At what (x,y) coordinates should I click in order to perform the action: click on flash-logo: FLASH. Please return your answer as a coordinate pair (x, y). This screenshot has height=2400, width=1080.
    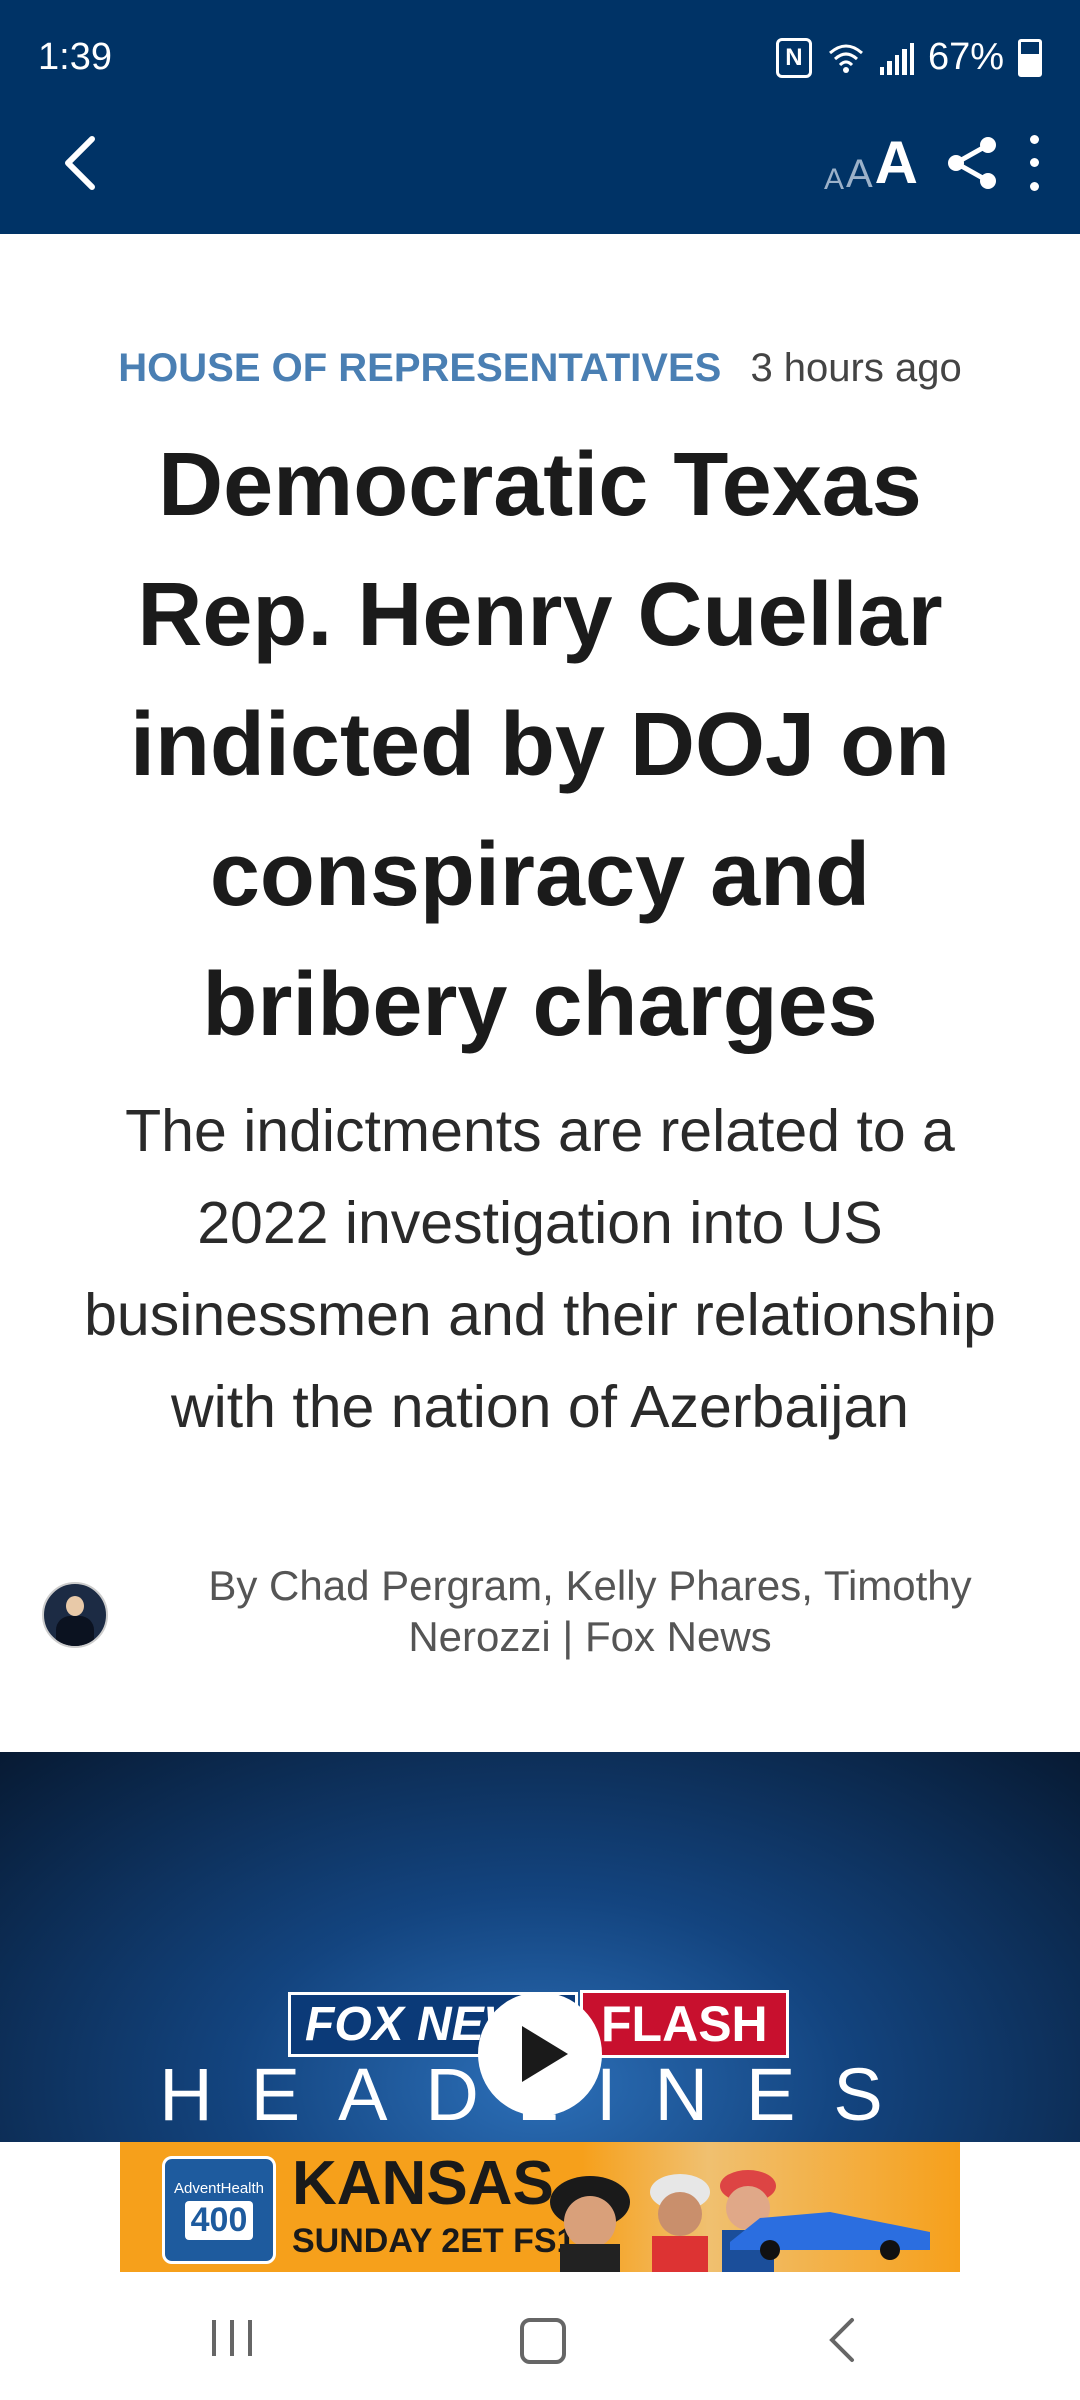
    Looking at the image, I should click on (684, 2024).